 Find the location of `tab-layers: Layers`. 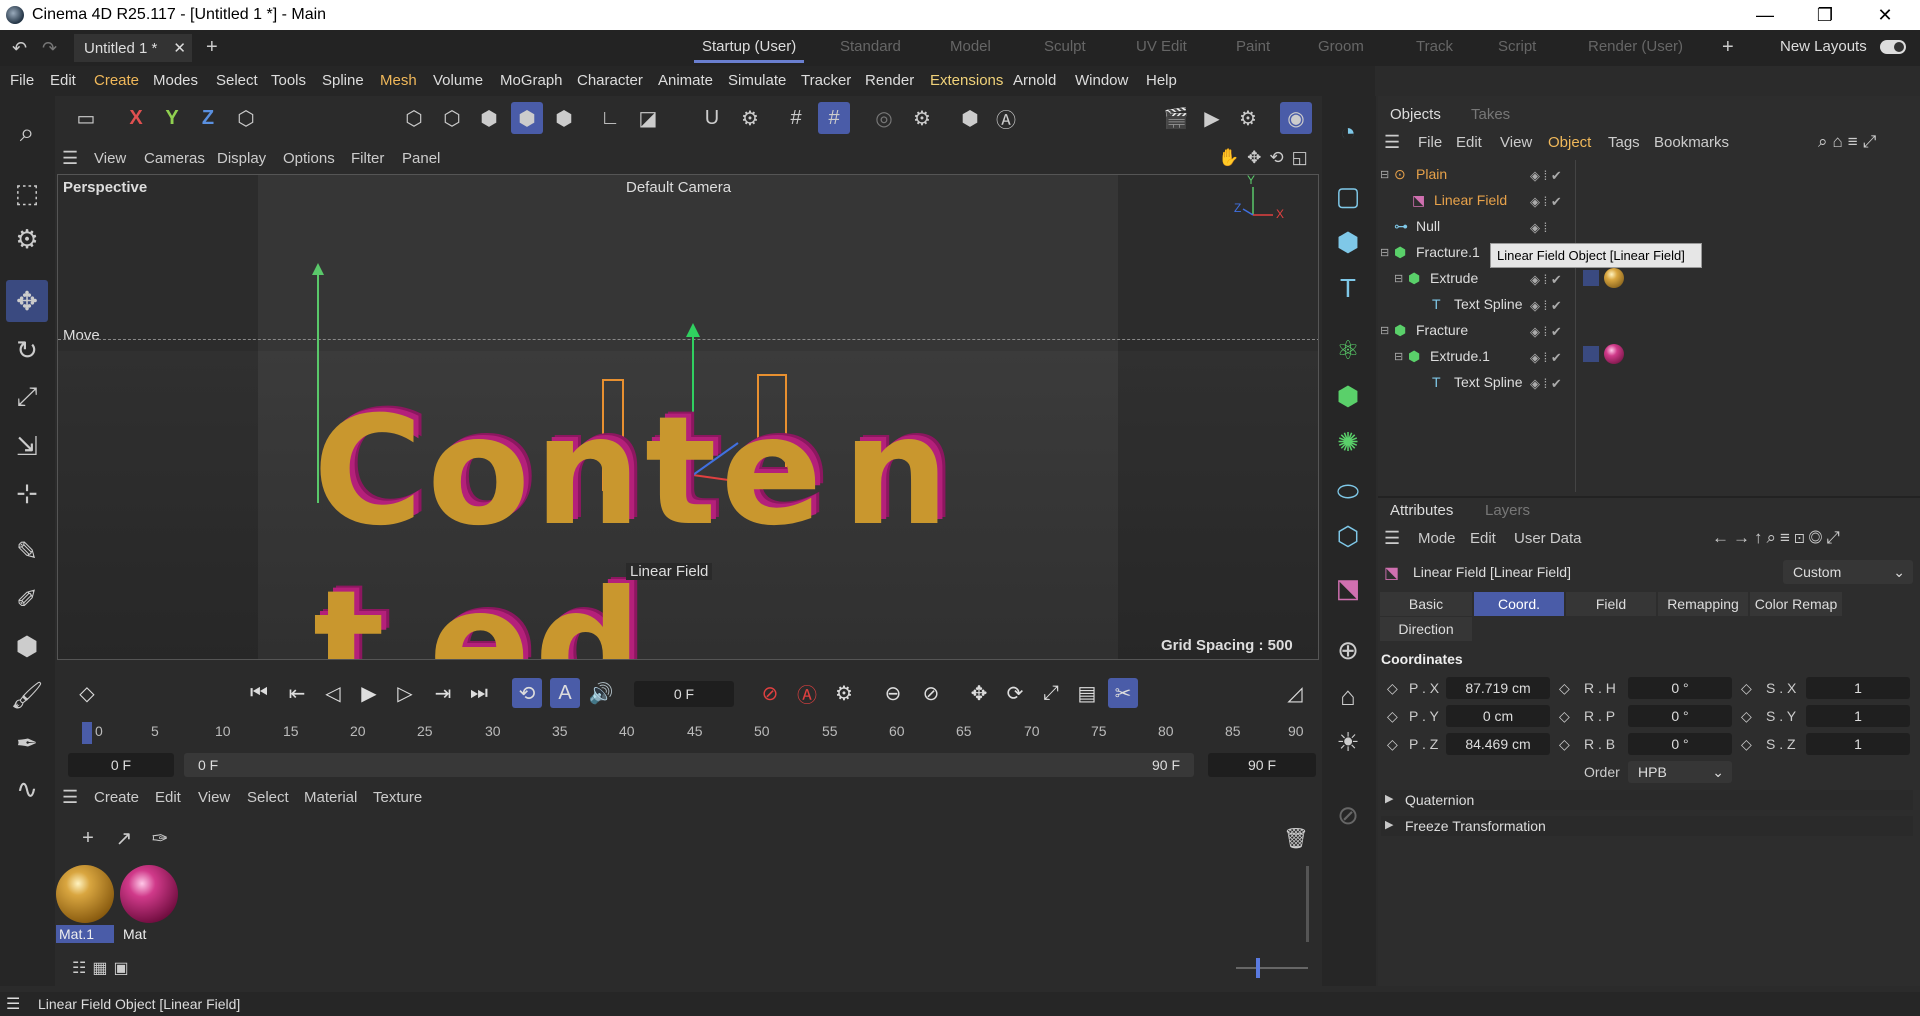

tab-layers: Layers is located at coordinates (1507, 510).